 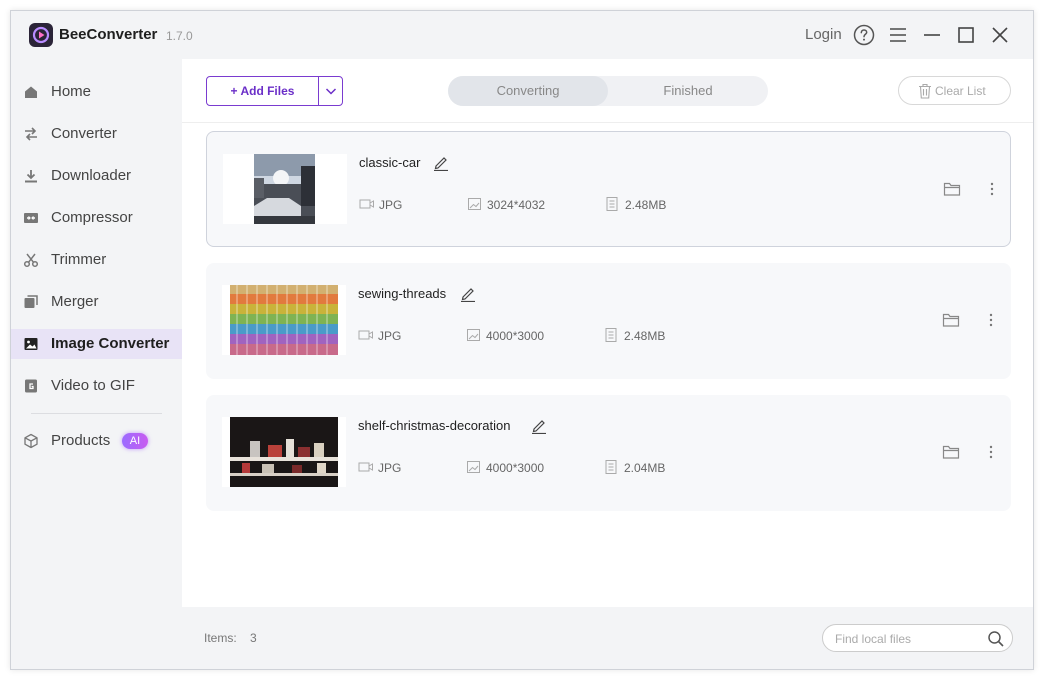 I want to click on converter-icon, so click(x=31, y=134).